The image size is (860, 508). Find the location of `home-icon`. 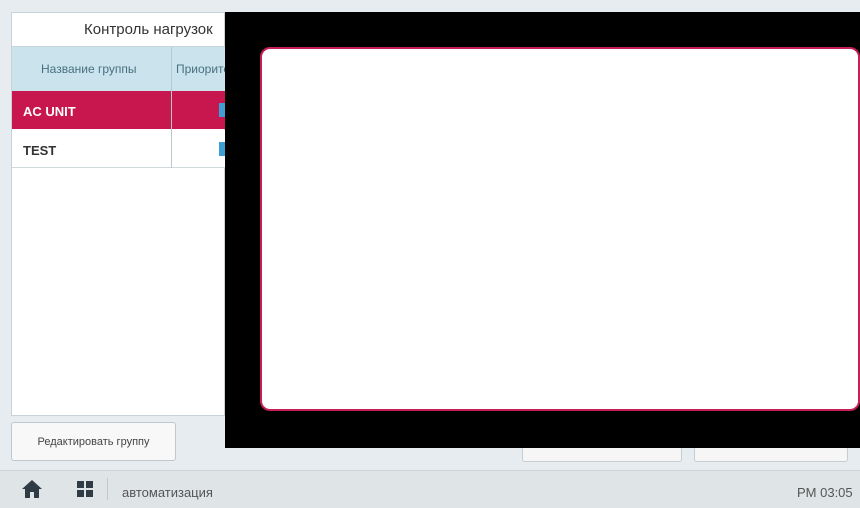

home-icon is located at coordinates (32, 489).